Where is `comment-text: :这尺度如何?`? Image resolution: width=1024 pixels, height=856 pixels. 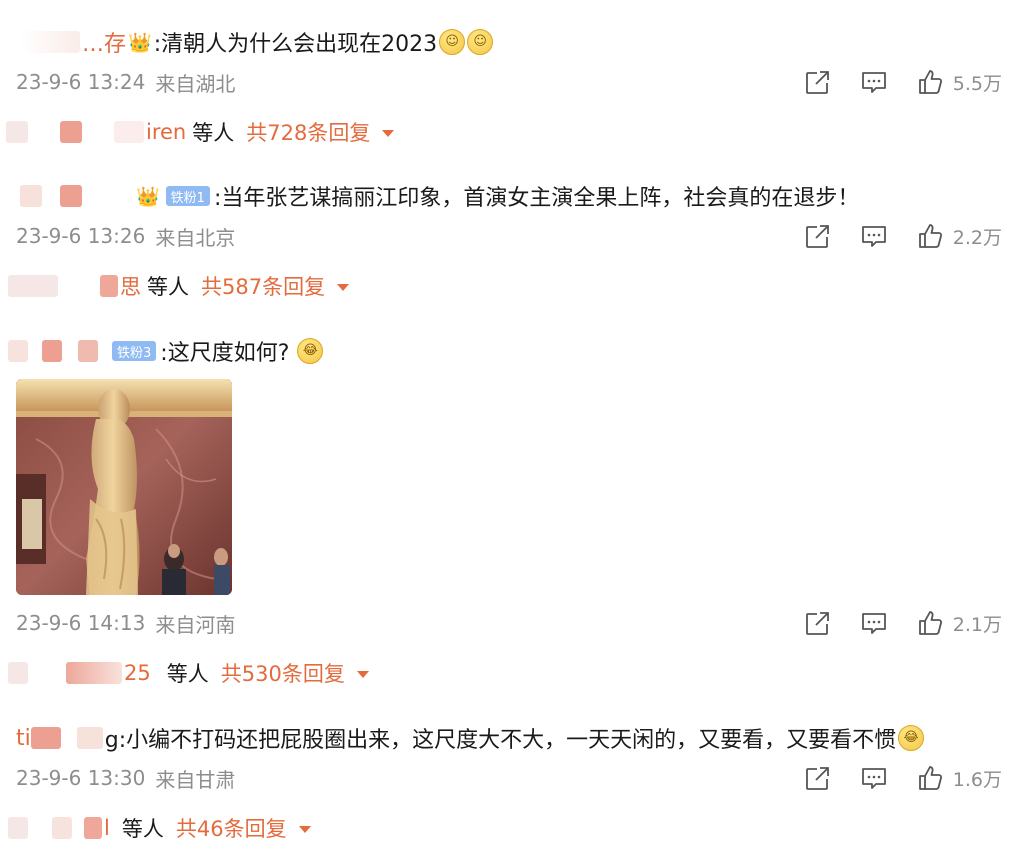
comment-text: :这尺度如何? is located at coordinates (225, 353).